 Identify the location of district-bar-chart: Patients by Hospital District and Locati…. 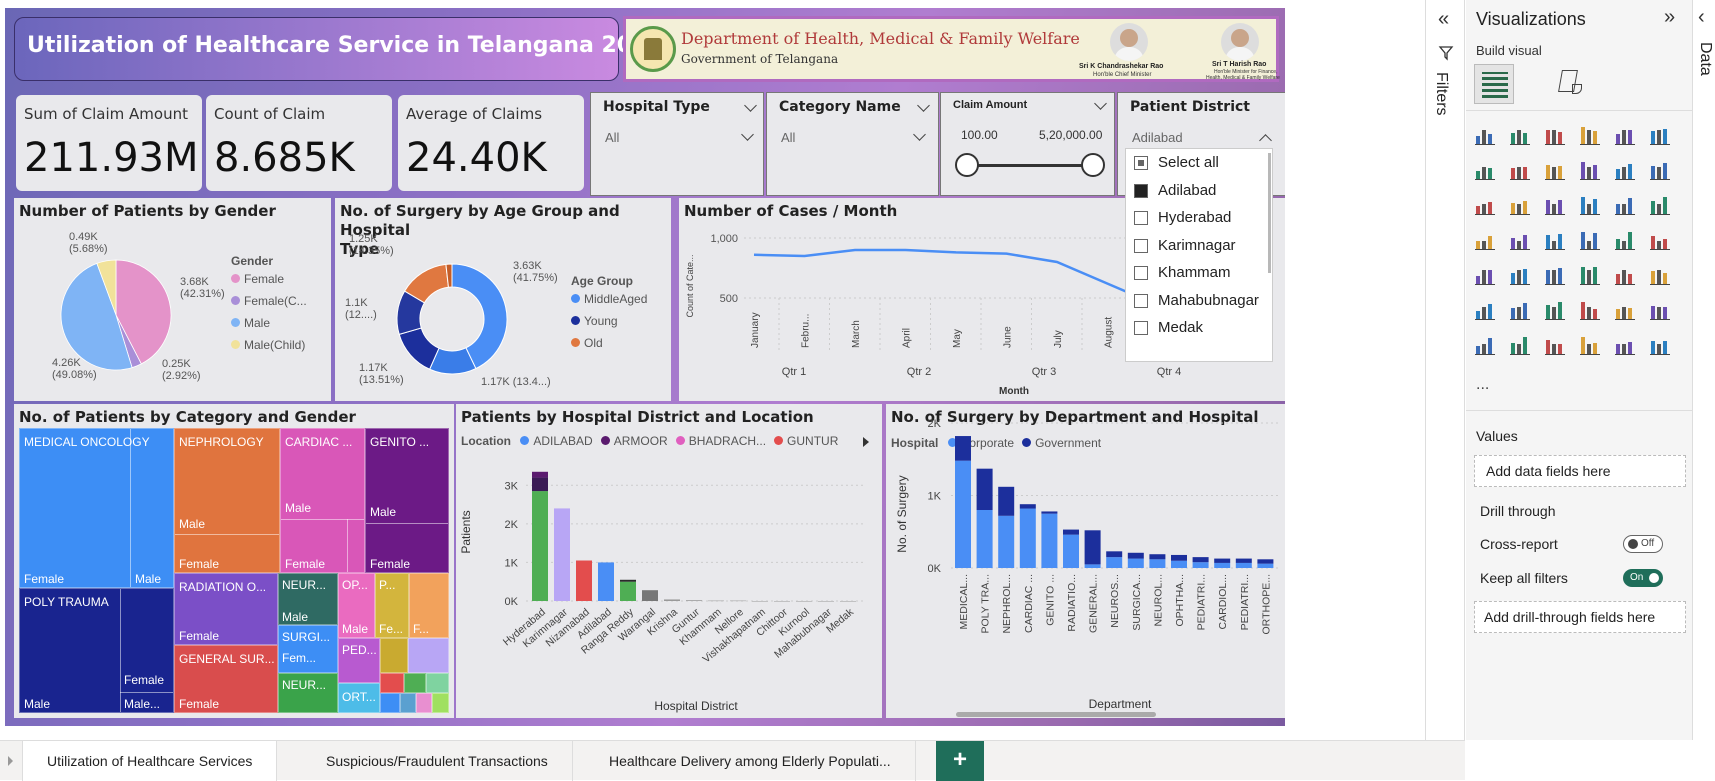
(669, 561).